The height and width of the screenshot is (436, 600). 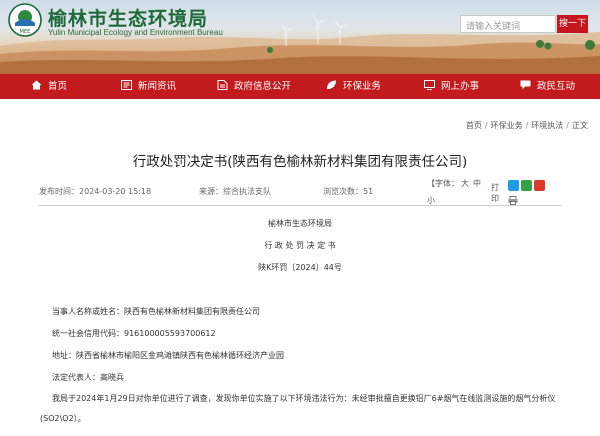 What do you see at coordinates (58, 86) in the screenshot?
I see `nav-label: 首页` at bounding box center [58, 86].